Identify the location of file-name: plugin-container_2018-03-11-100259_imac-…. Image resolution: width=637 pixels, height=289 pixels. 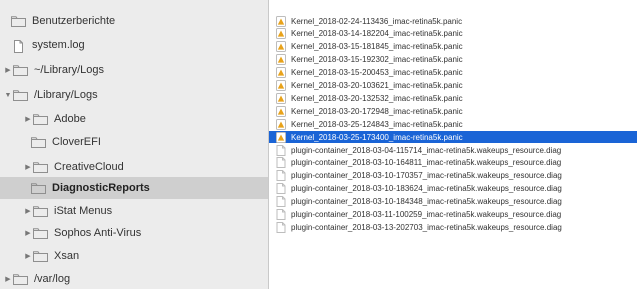
(426, 214).